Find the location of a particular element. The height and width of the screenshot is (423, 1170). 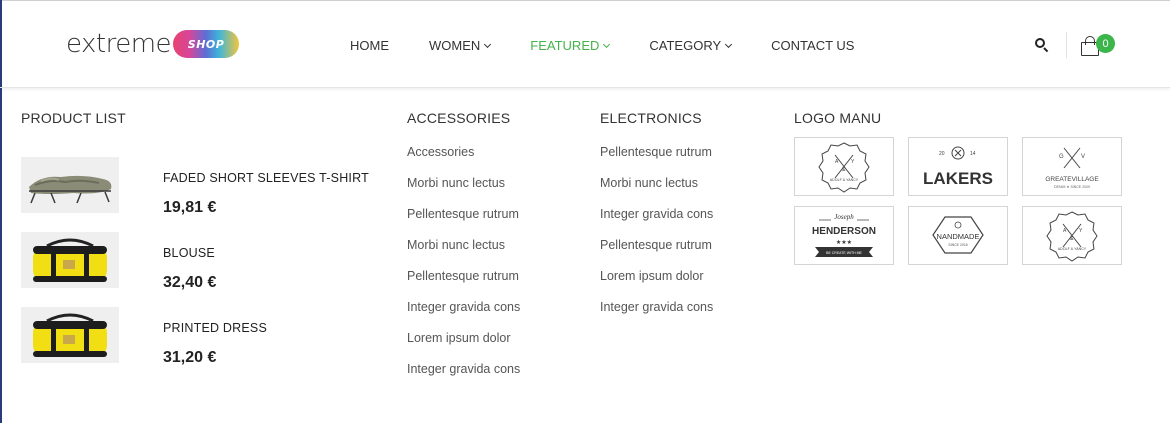

logo-badge: SHOP is located at coordinates (206, 44).